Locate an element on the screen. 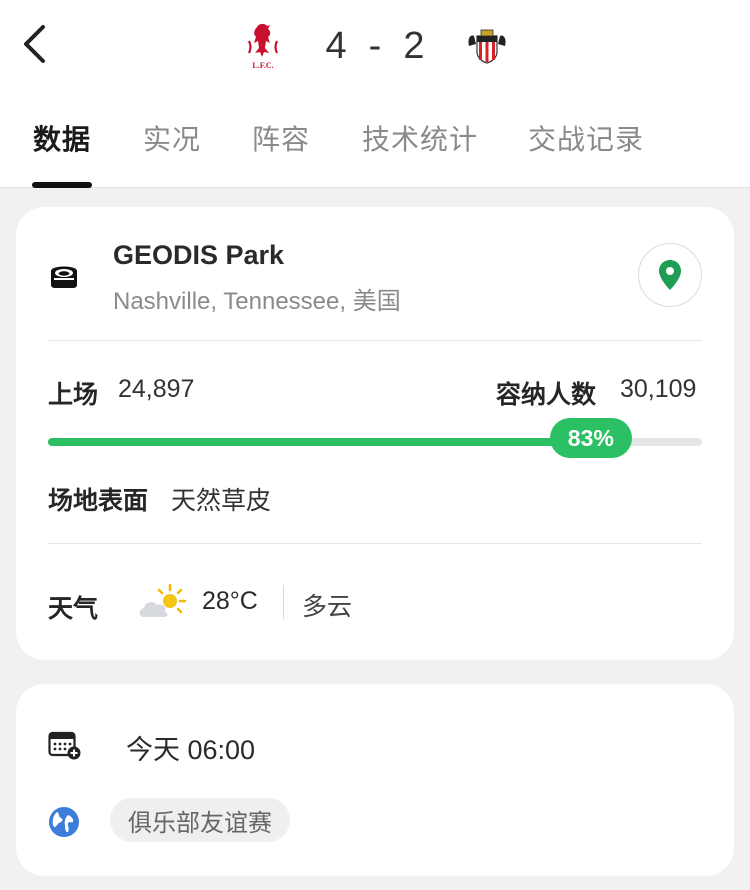 This screenshot has width=750, height=890. partly-cloudy-icon is located at coordinates (163, 600).